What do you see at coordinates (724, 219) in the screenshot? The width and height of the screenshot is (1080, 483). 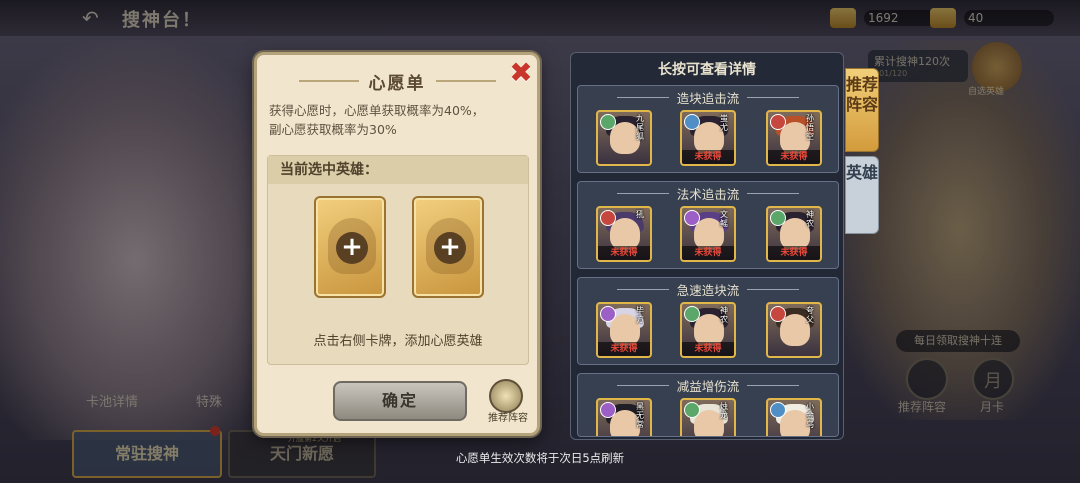 I see `hero-name: 文鳐` at bounding box center [724, 219].